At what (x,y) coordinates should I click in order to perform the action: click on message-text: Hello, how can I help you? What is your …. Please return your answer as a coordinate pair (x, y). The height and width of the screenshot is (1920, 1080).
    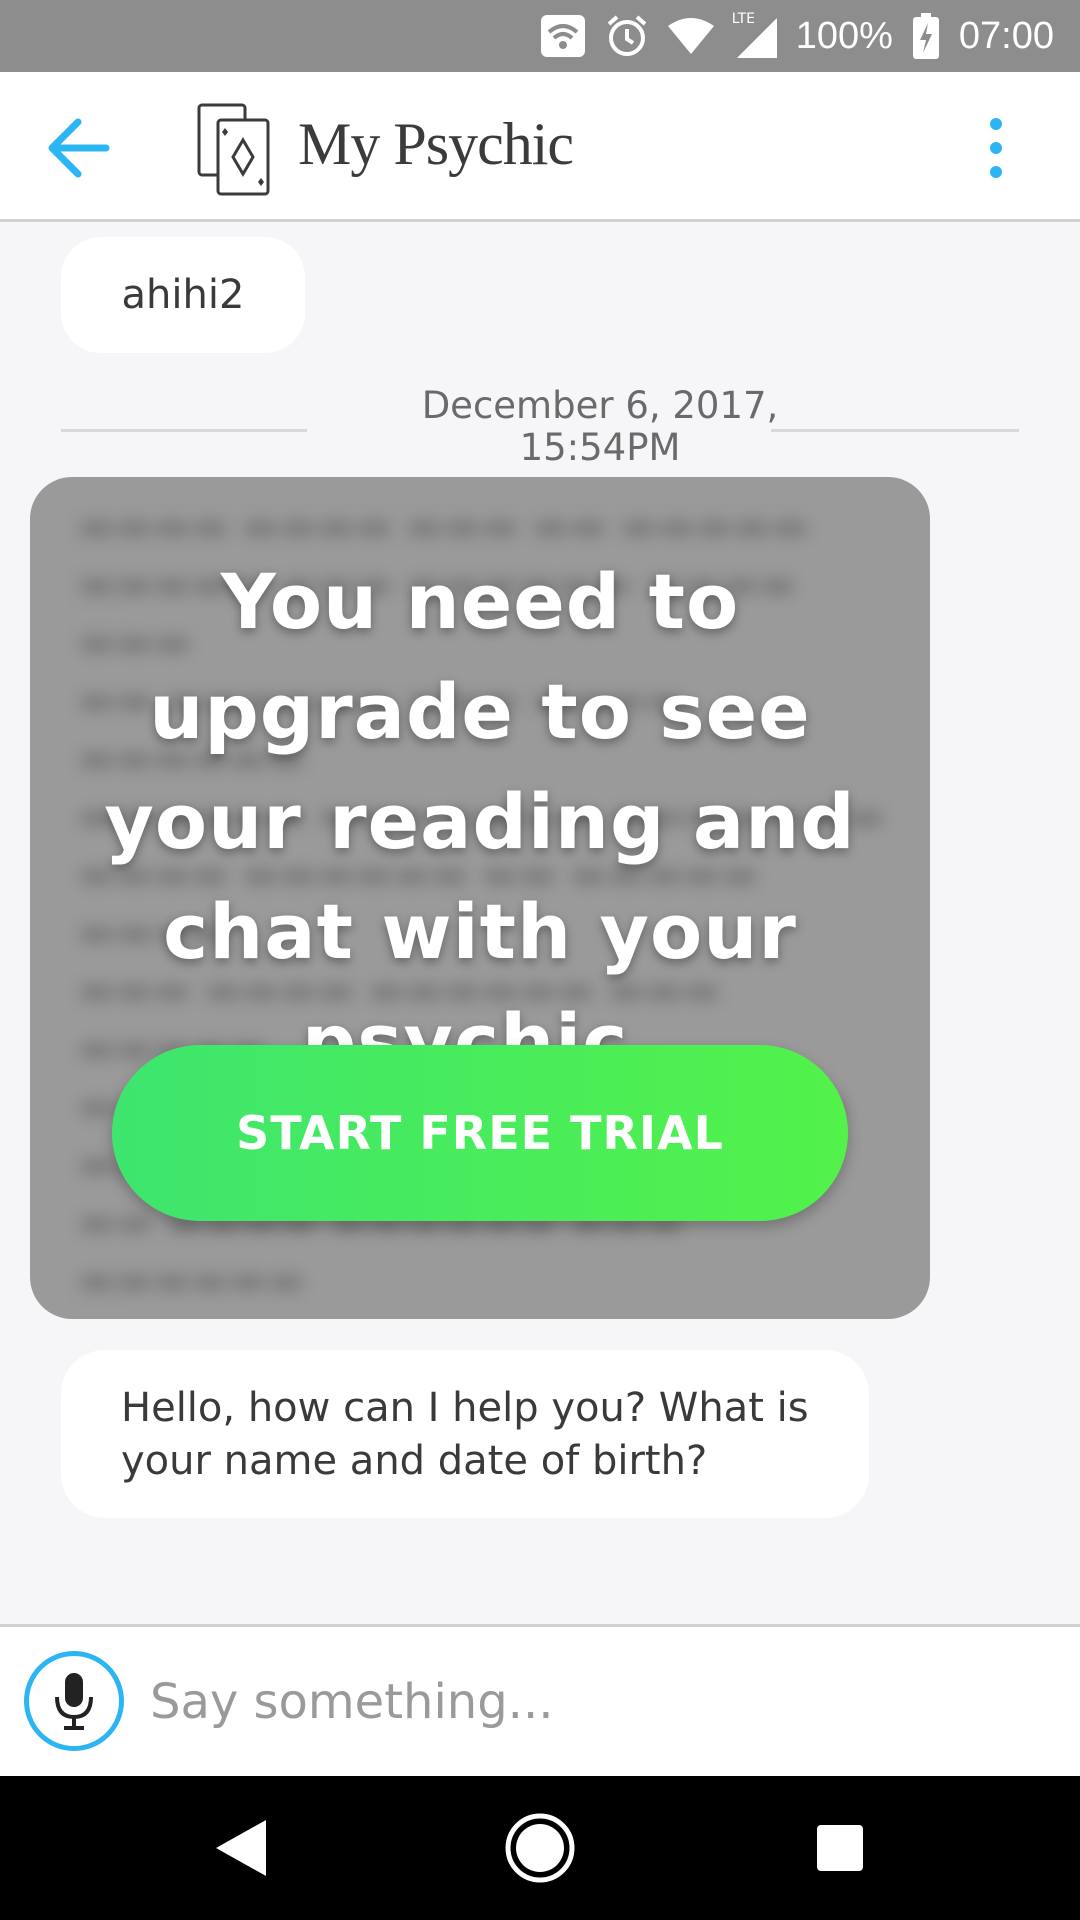
    Looking at the image, I should click on (465, 1434).